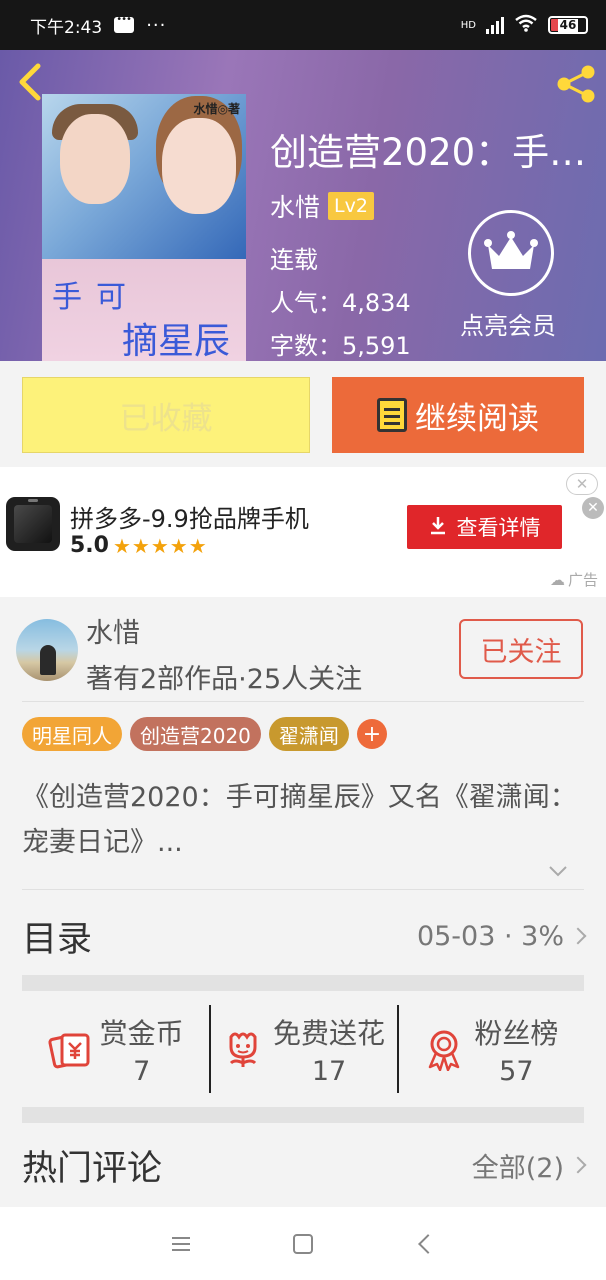 The width and height of the screenshot is (606, 1280). I want to click on ad-tag-label: 广告, so click(582, 580).